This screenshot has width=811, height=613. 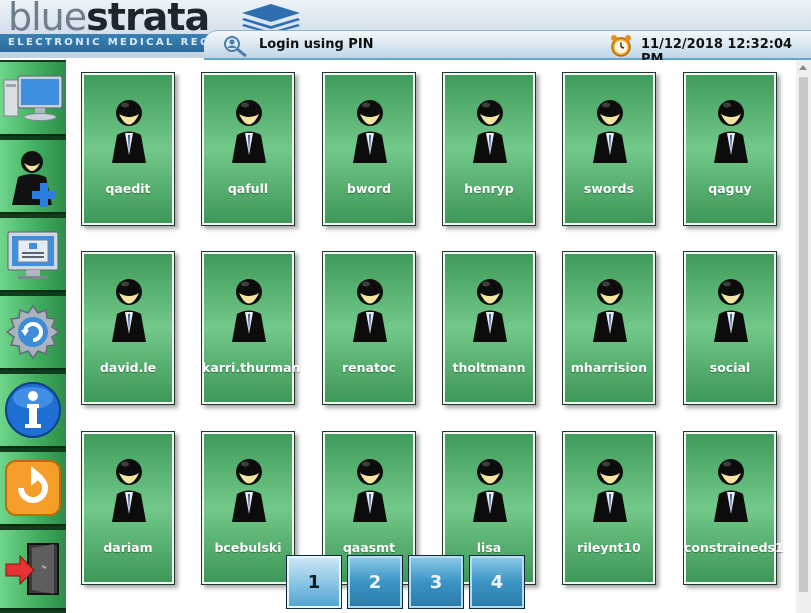 I want to click on workstation-button, so click(x=33, y=99).